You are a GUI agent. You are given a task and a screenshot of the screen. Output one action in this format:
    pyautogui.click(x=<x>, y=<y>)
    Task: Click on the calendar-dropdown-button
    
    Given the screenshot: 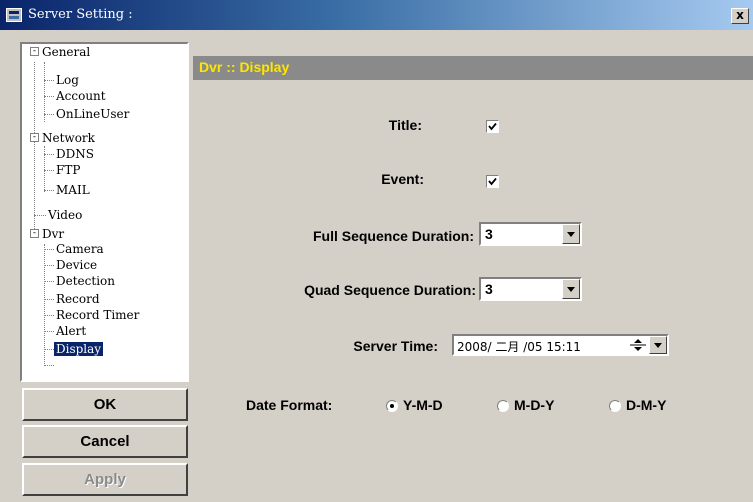 What is the action you would take?
    pyautogui.click(x=658, y=345)
    